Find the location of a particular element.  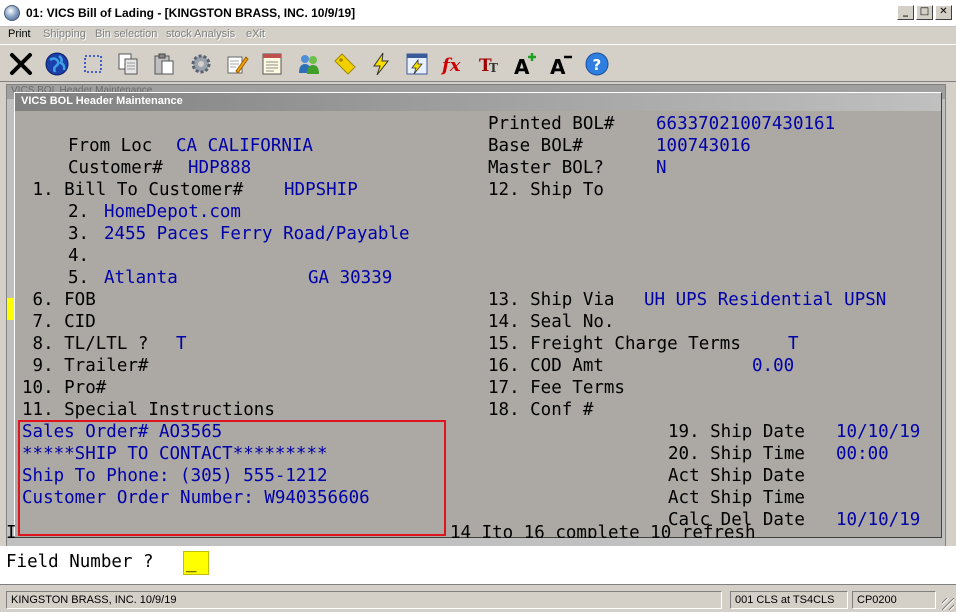

status-program: CP0200 is located at coordinates (894, 600).